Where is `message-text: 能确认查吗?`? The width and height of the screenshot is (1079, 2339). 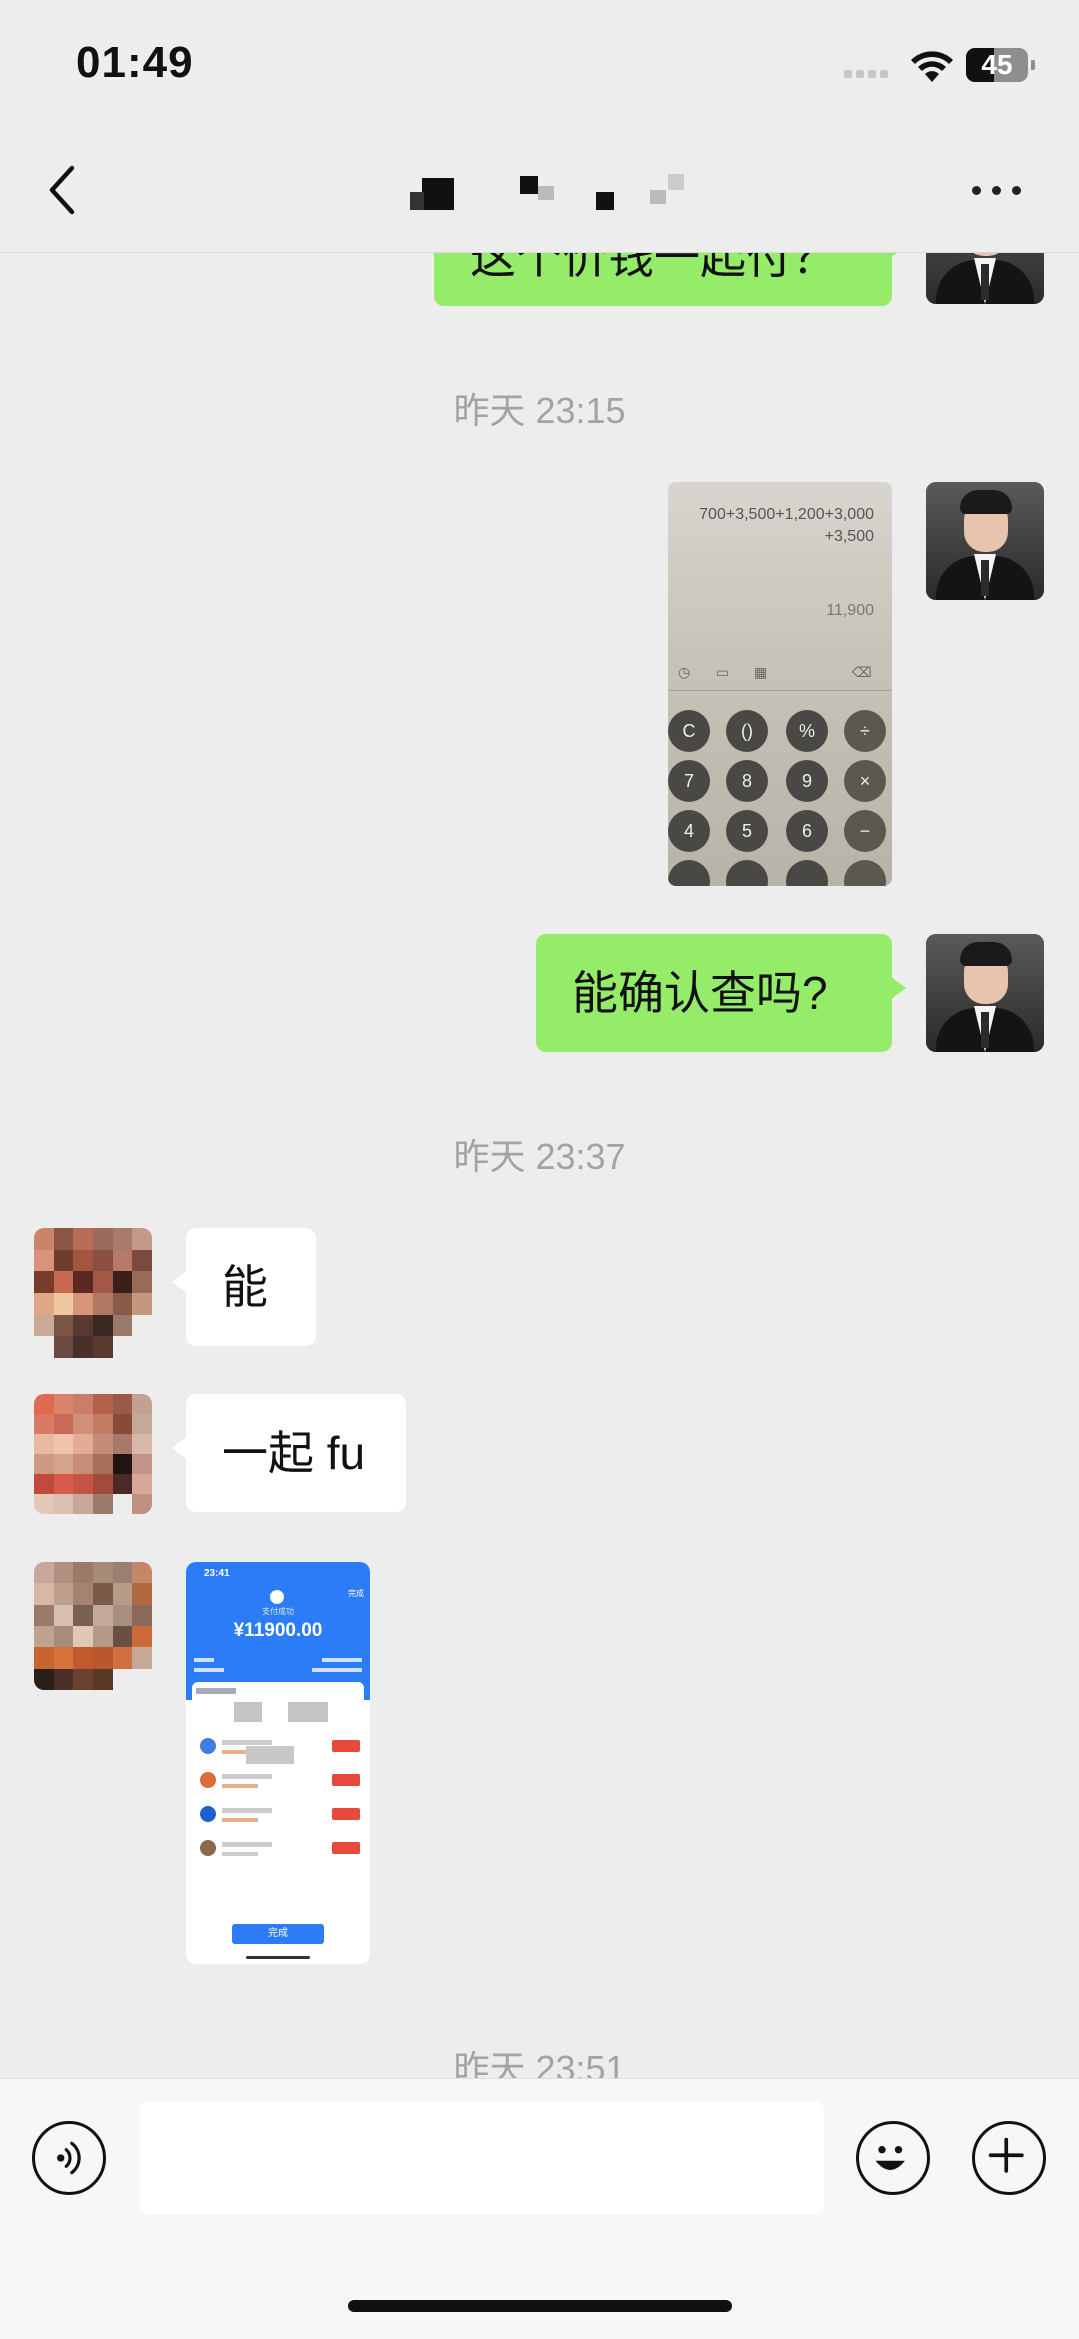
message-text: 能确认查吗? is located at coordinates (700, 993).